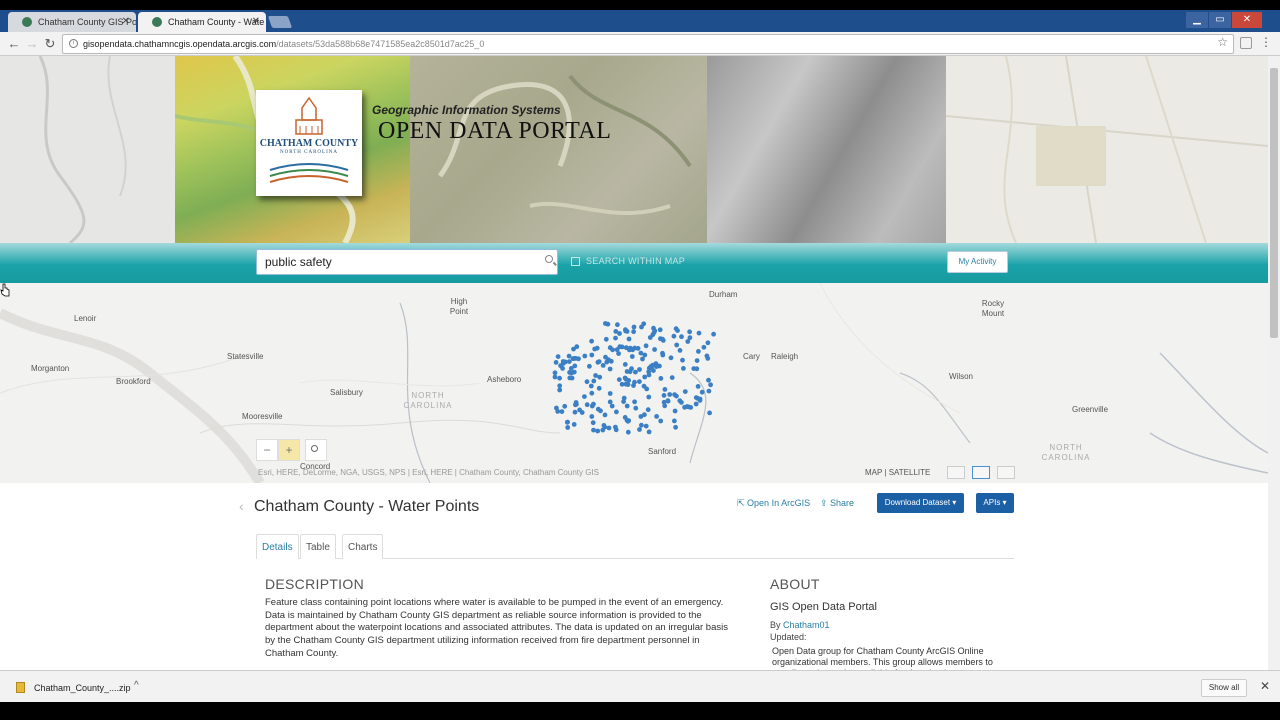  Describe the element at coordinates (289, 450) in the screenshot. I see `zoom-in-button: +` at that location.